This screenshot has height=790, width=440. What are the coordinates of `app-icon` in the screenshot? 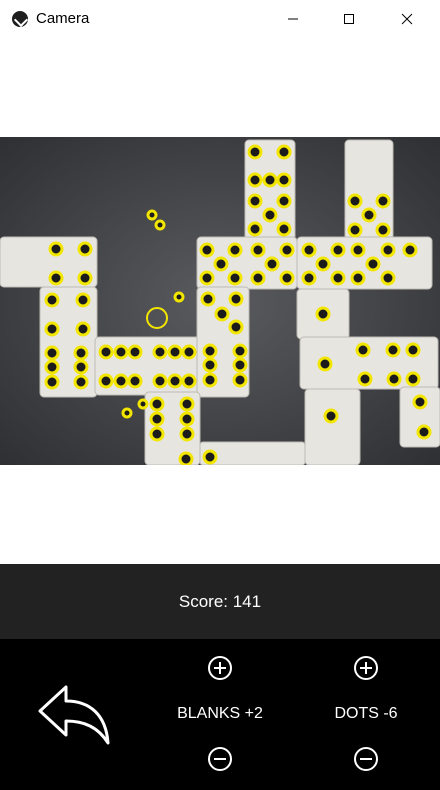 It's located at (20, 19).